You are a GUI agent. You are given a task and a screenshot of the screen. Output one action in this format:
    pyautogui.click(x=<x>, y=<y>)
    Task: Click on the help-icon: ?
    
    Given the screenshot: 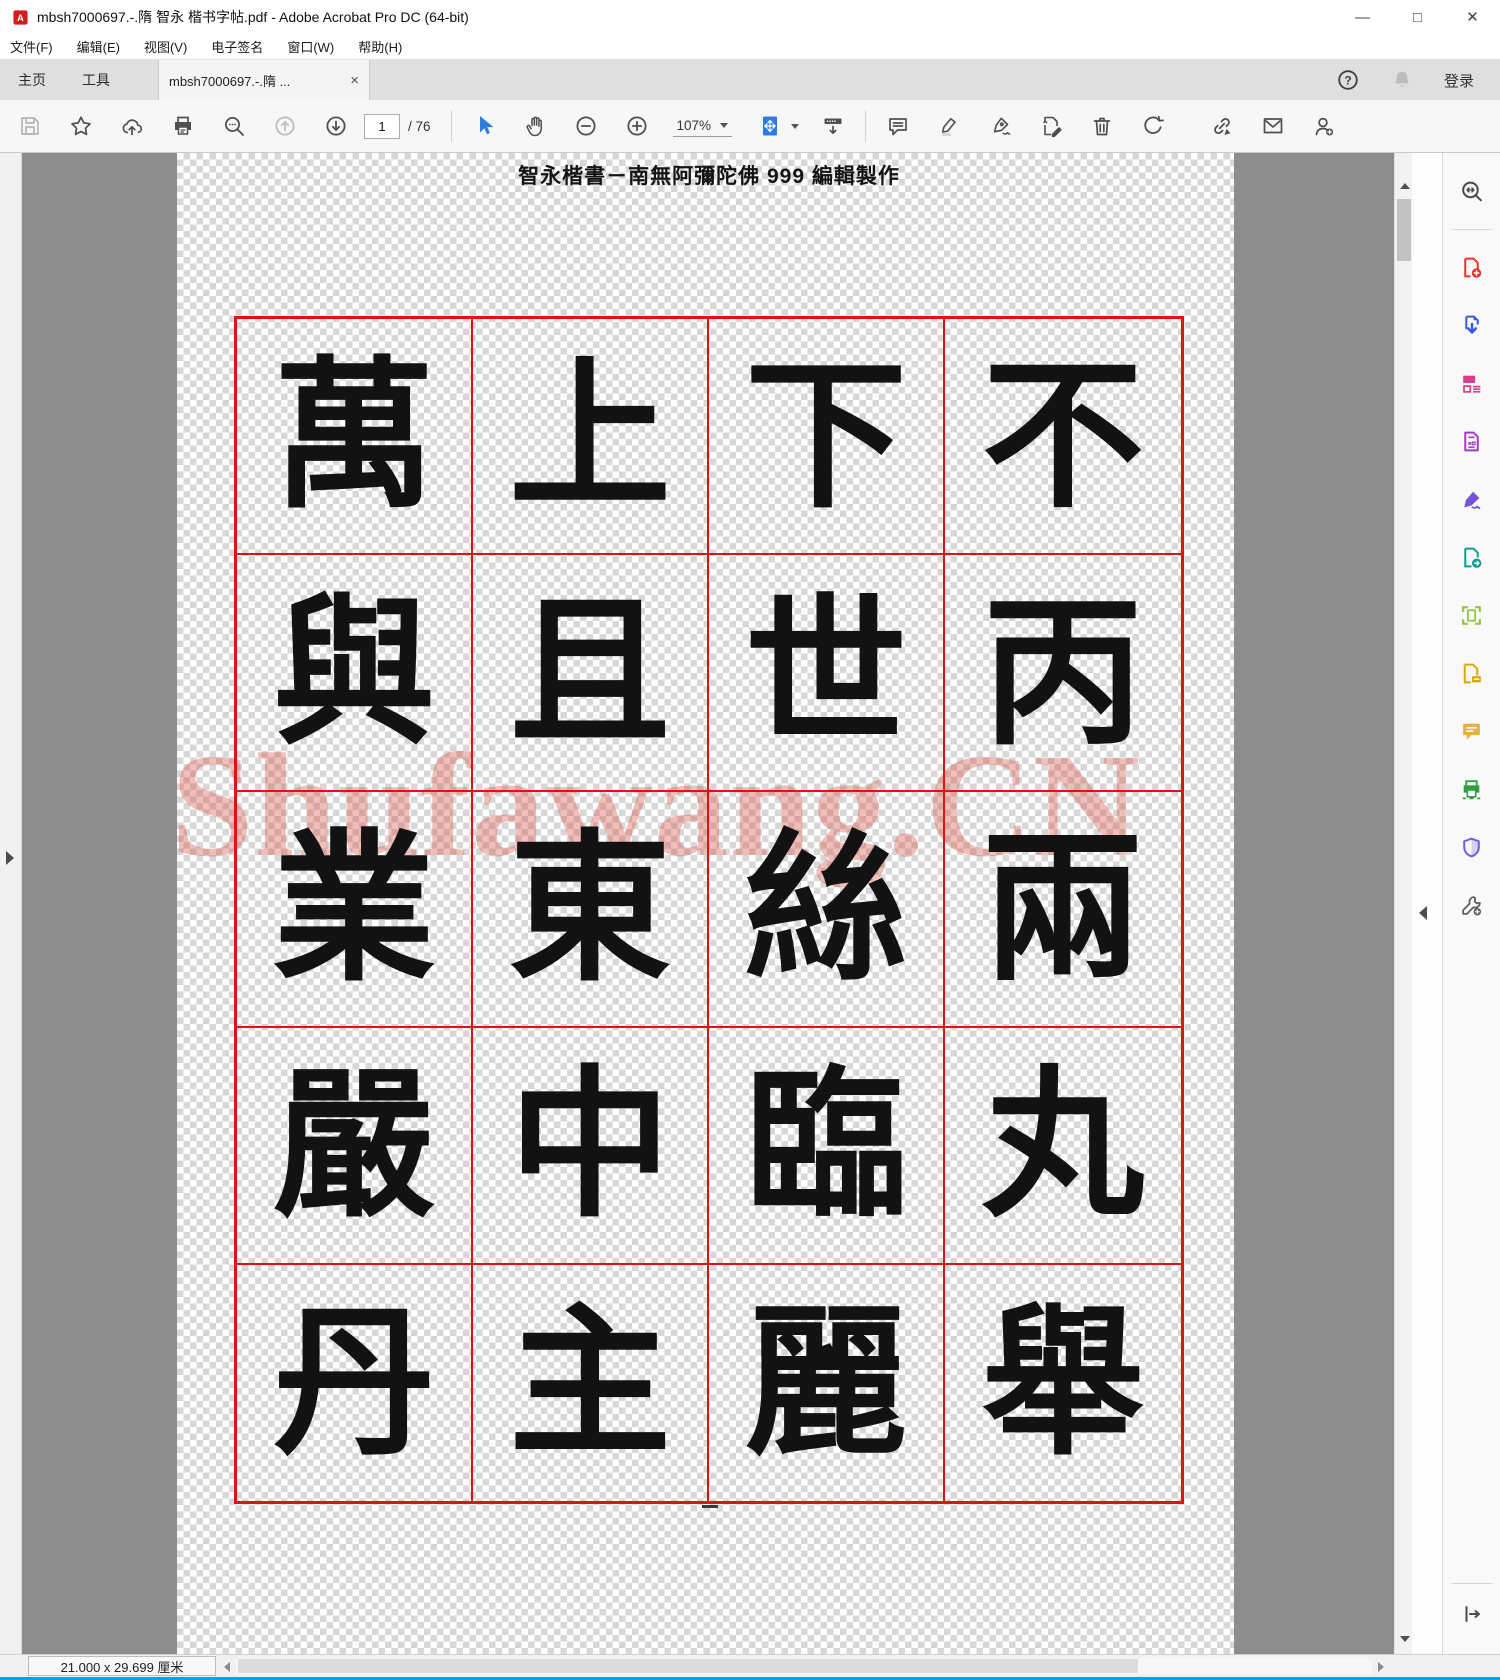 What is the action you would take?
    pyautogui.click(x=1348, y=80)
    